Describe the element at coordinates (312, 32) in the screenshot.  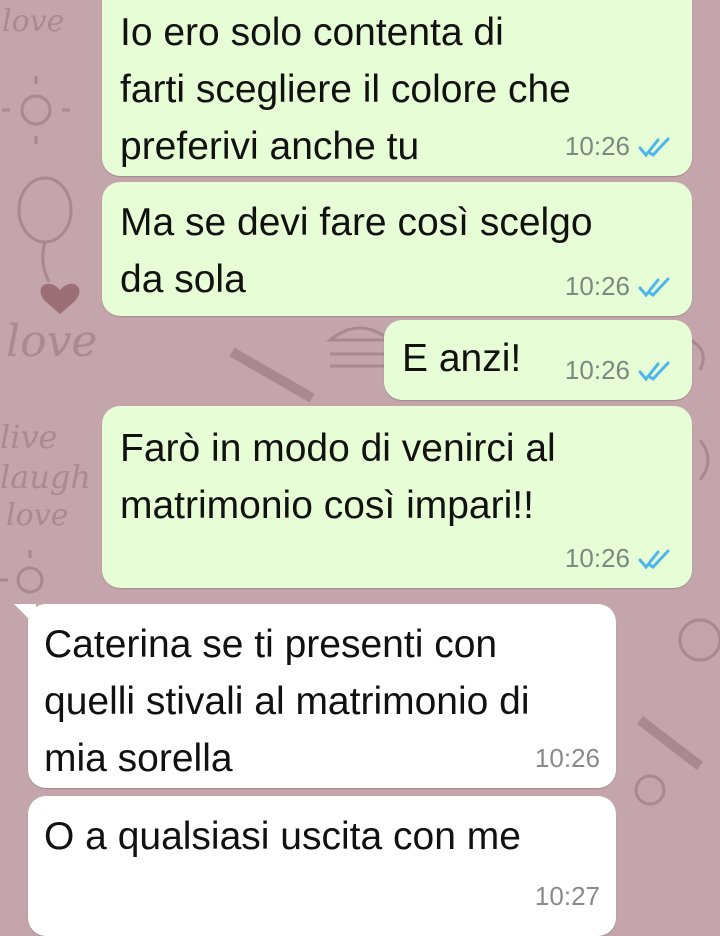
I see `message-text-line: Io ero solo contenta di` at that location.